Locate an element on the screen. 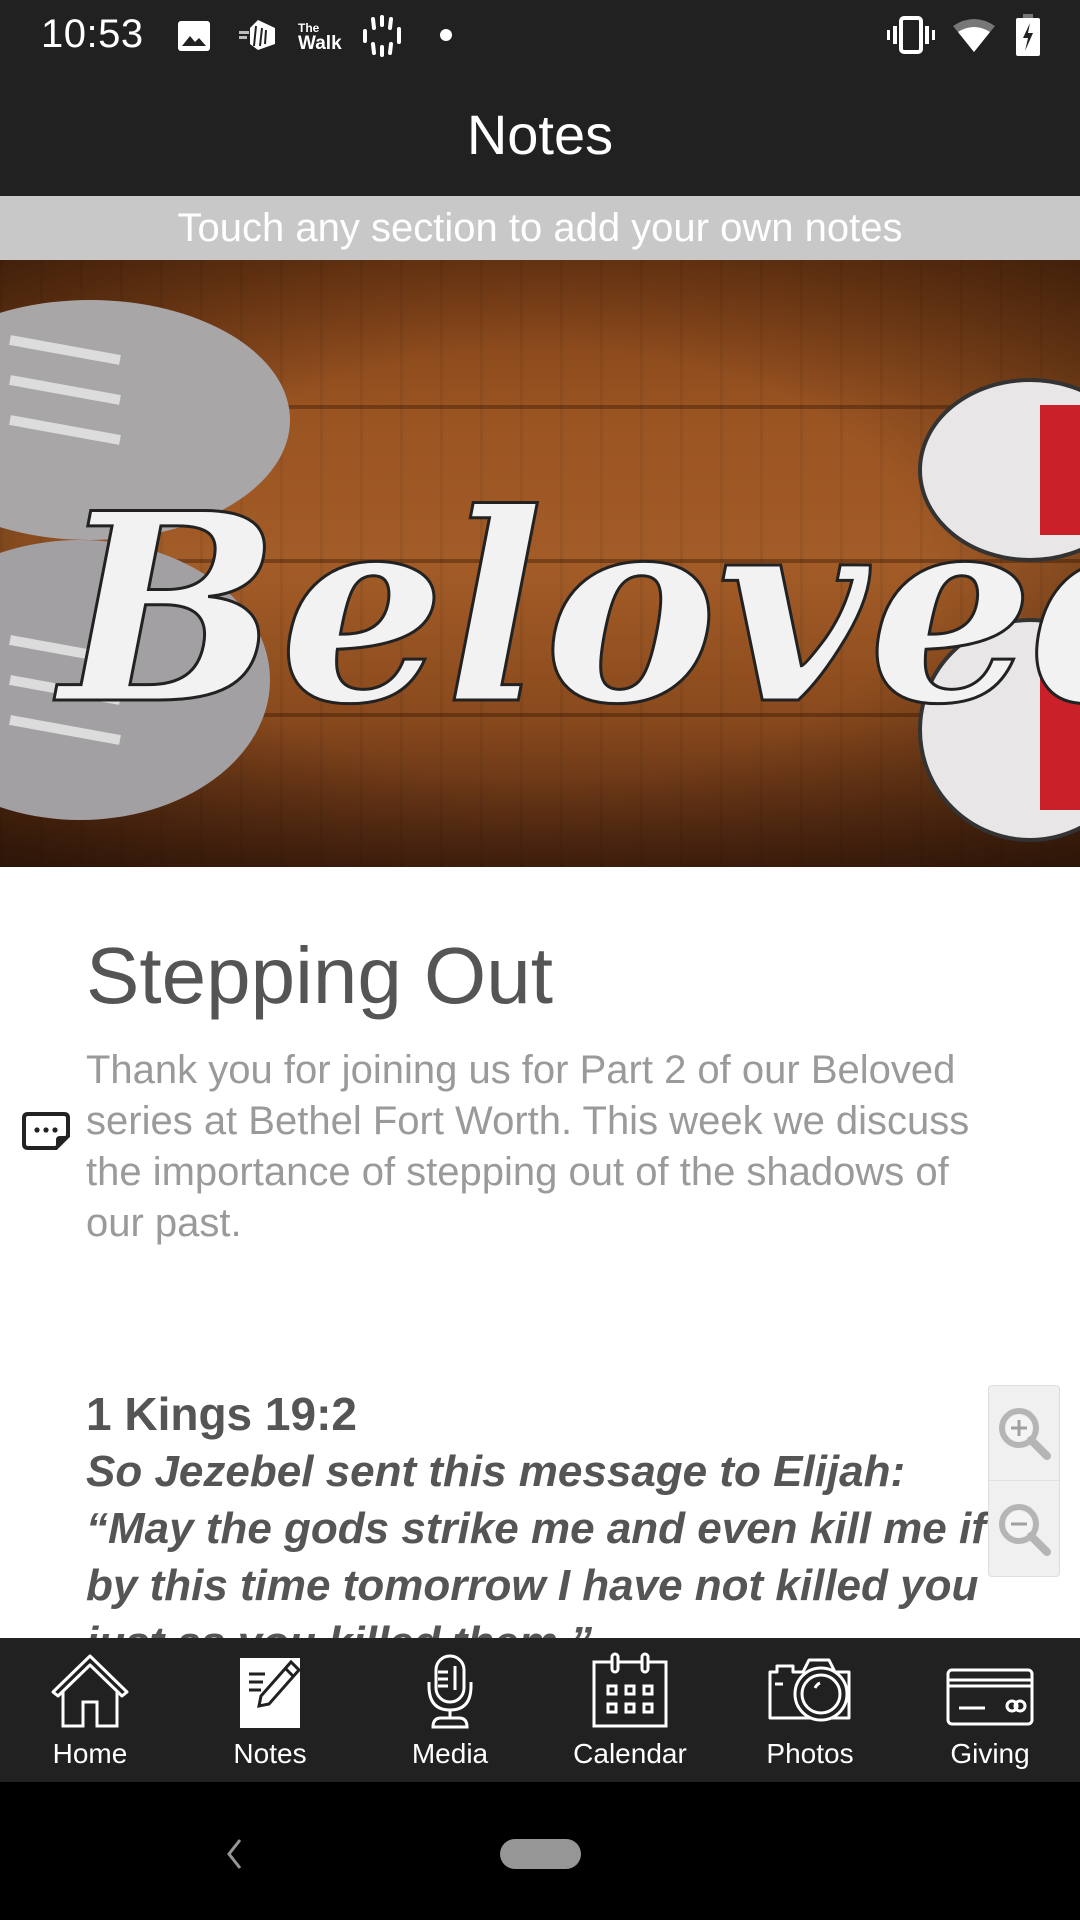  verse-reference: 1 Kings 19:2 is located at coordinates (221, 1414).